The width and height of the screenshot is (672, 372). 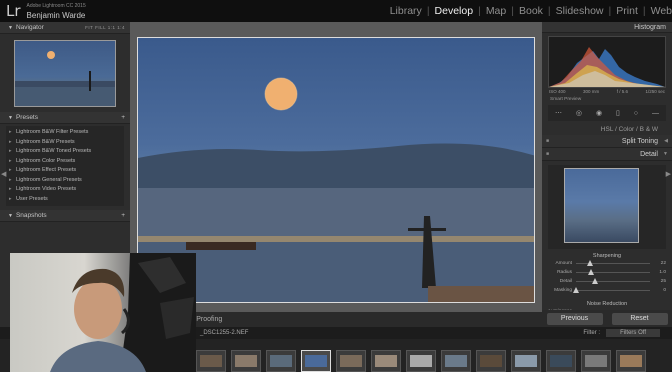 I want to click on histogram-header: Histogram, so click(x=607, y=27).